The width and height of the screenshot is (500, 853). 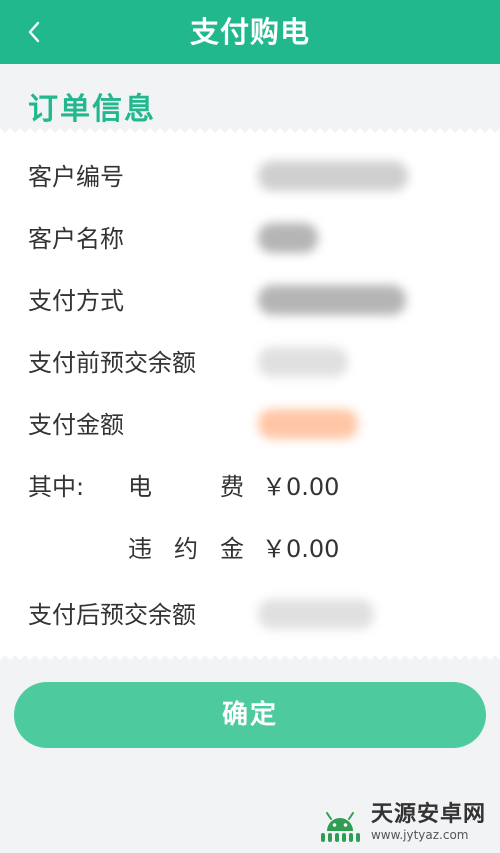 What do you see at coordinates (250, 132) in the screenshot?
I see `card-top-edge` at bounding box center [250, 132].